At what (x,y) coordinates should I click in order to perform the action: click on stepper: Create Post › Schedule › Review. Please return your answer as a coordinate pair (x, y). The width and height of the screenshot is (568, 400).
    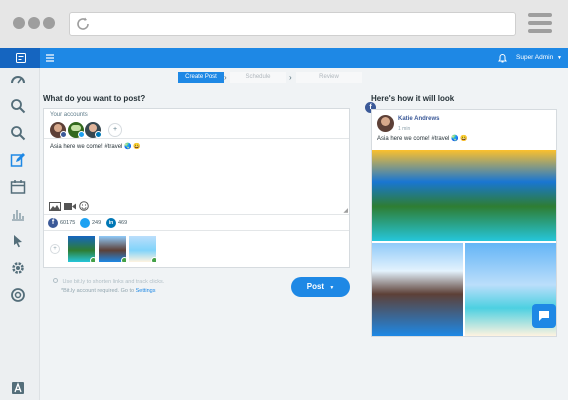
    Looking at the image, I should click on (270, 77).